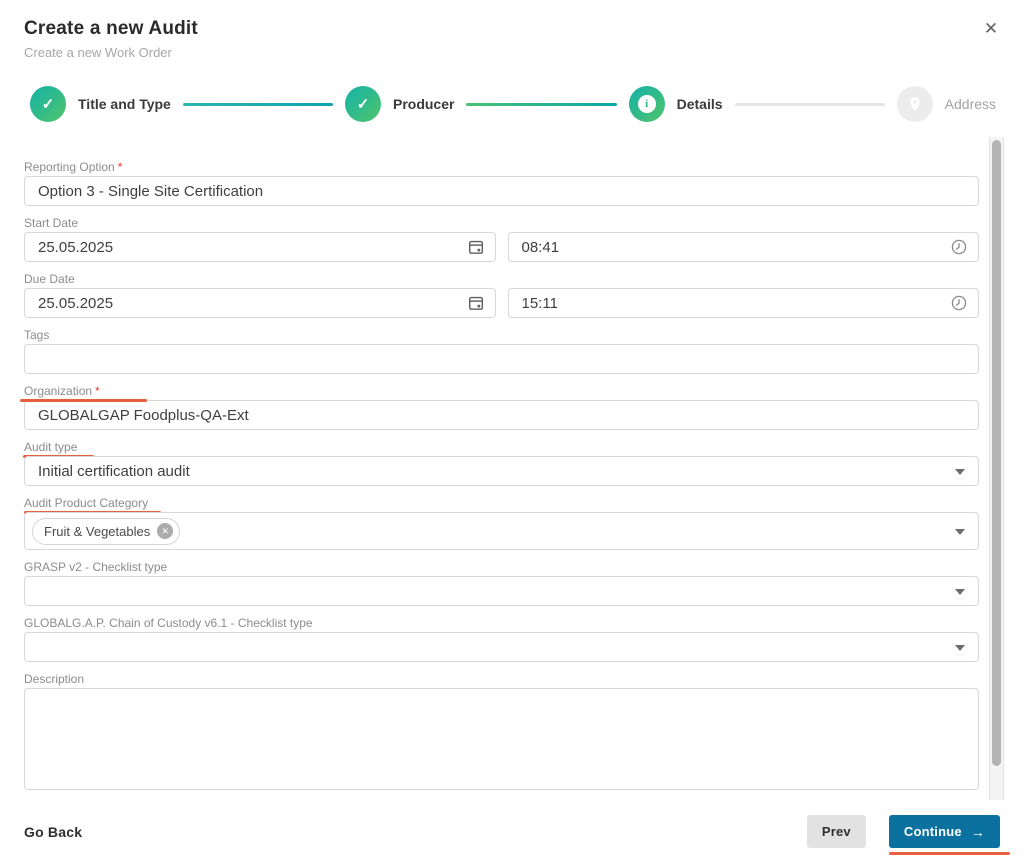  What do you see at coordinates (51, 223) in the screenshot?
I see `field-label: Start Date` at bounding box center [51, 223].